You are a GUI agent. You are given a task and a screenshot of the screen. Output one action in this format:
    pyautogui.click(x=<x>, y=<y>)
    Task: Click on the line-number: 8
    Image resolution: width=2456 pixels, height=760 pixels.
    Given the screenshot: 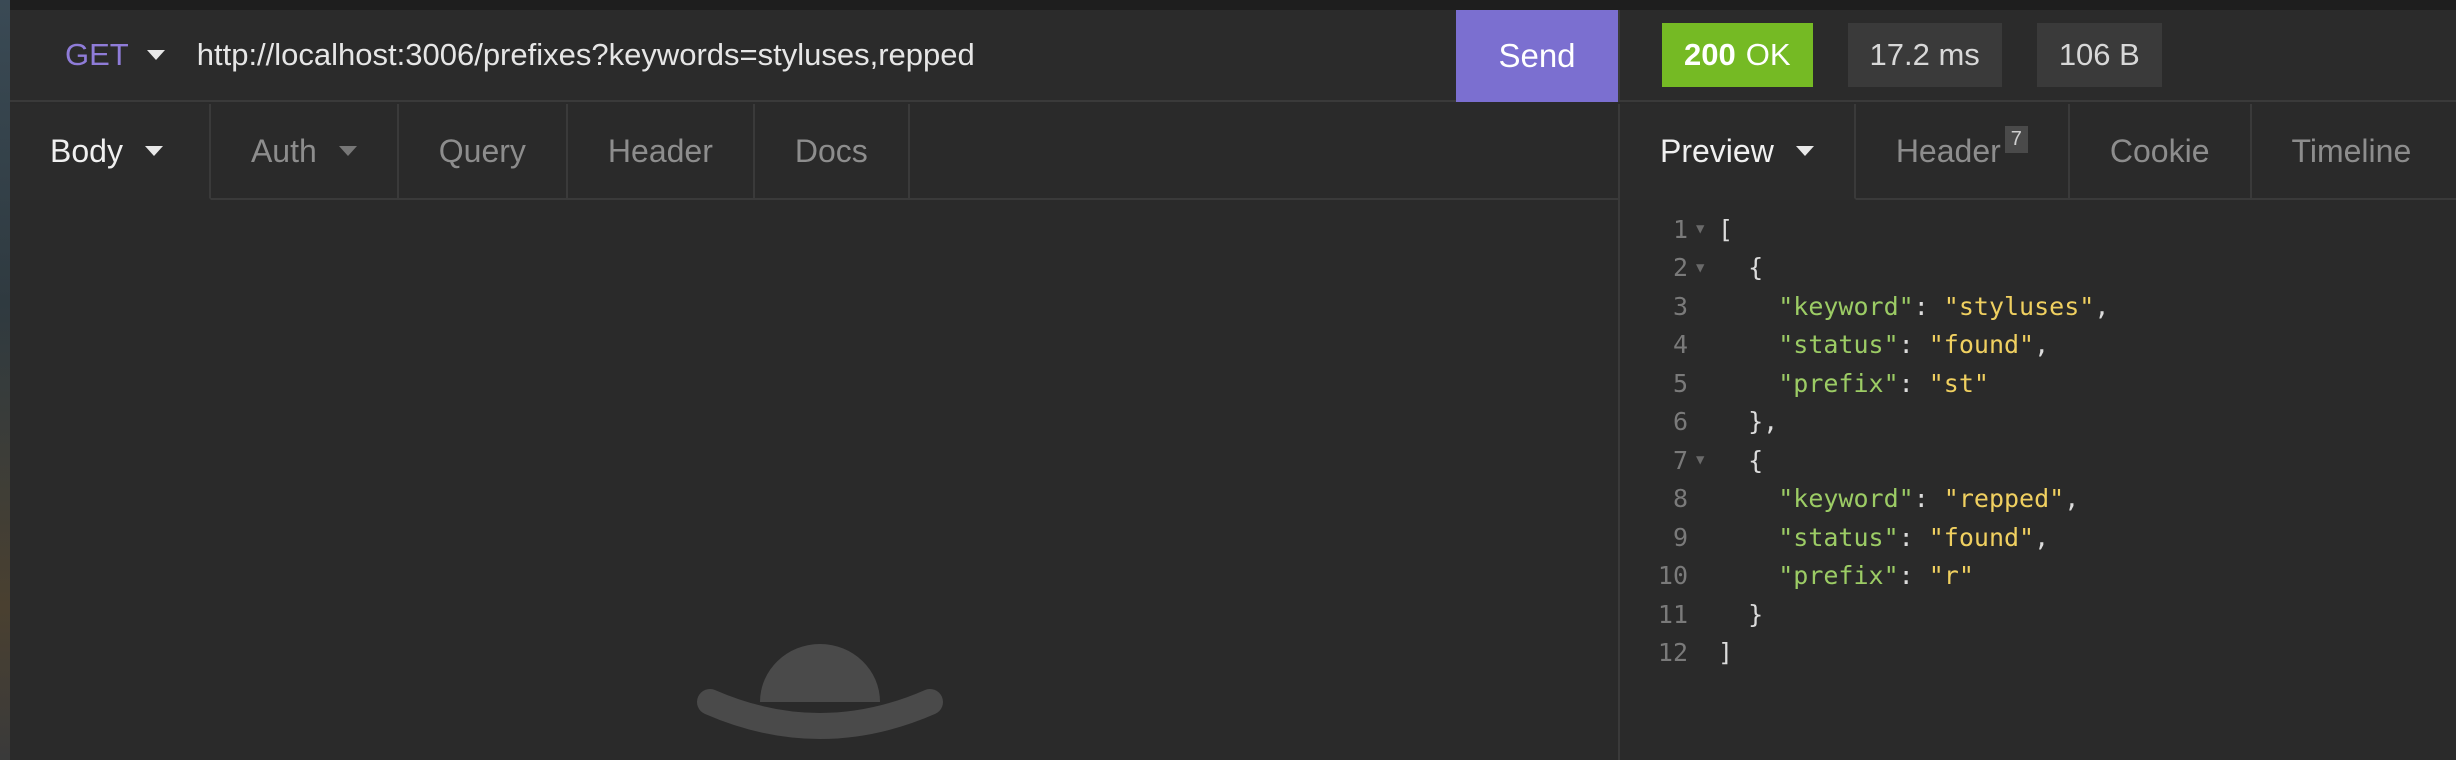 What is the action you would take?
    pyautogui.click(x=1680, y=499)
    